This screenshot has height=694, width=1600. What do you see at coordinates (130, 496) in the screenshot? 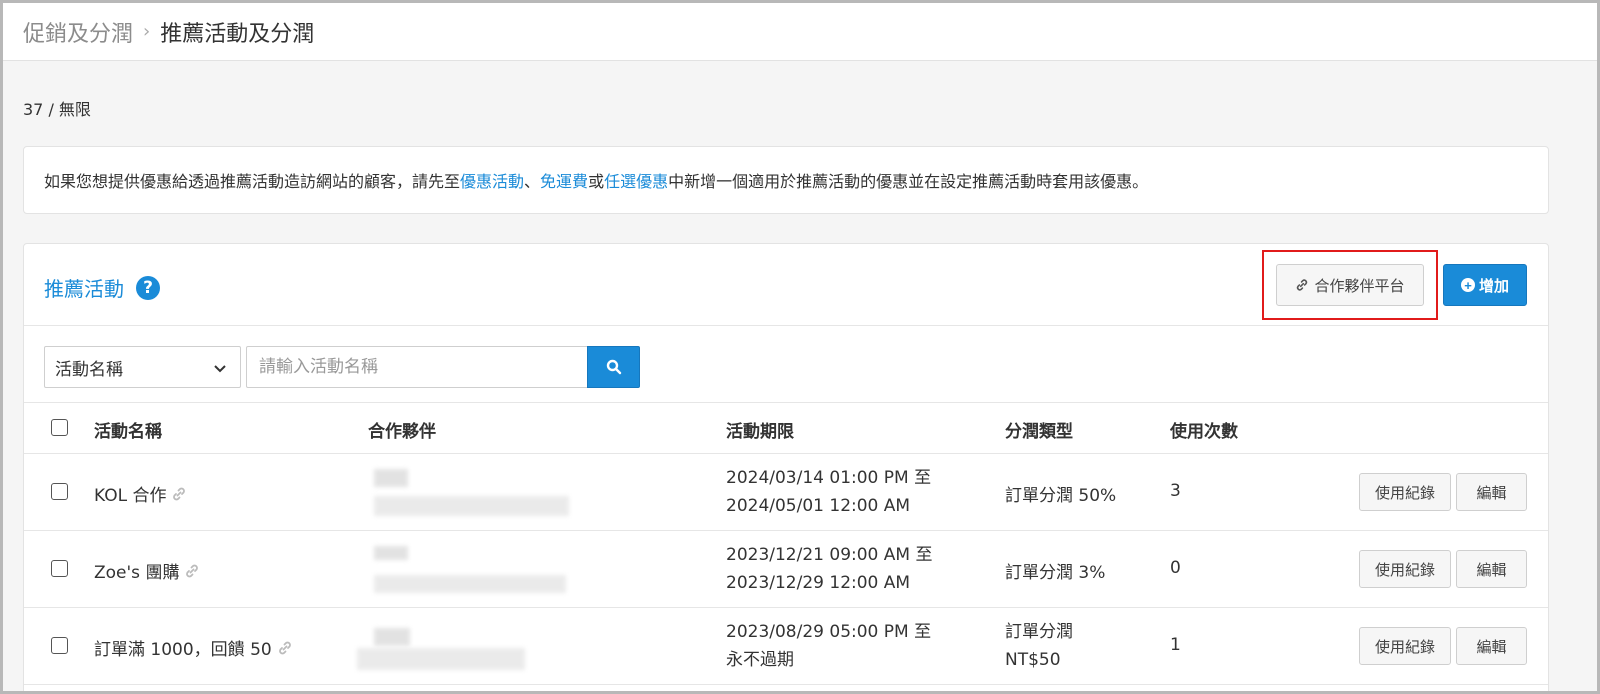
I see `row-name-text: KOL 合作` at bounding box center [130, 496].